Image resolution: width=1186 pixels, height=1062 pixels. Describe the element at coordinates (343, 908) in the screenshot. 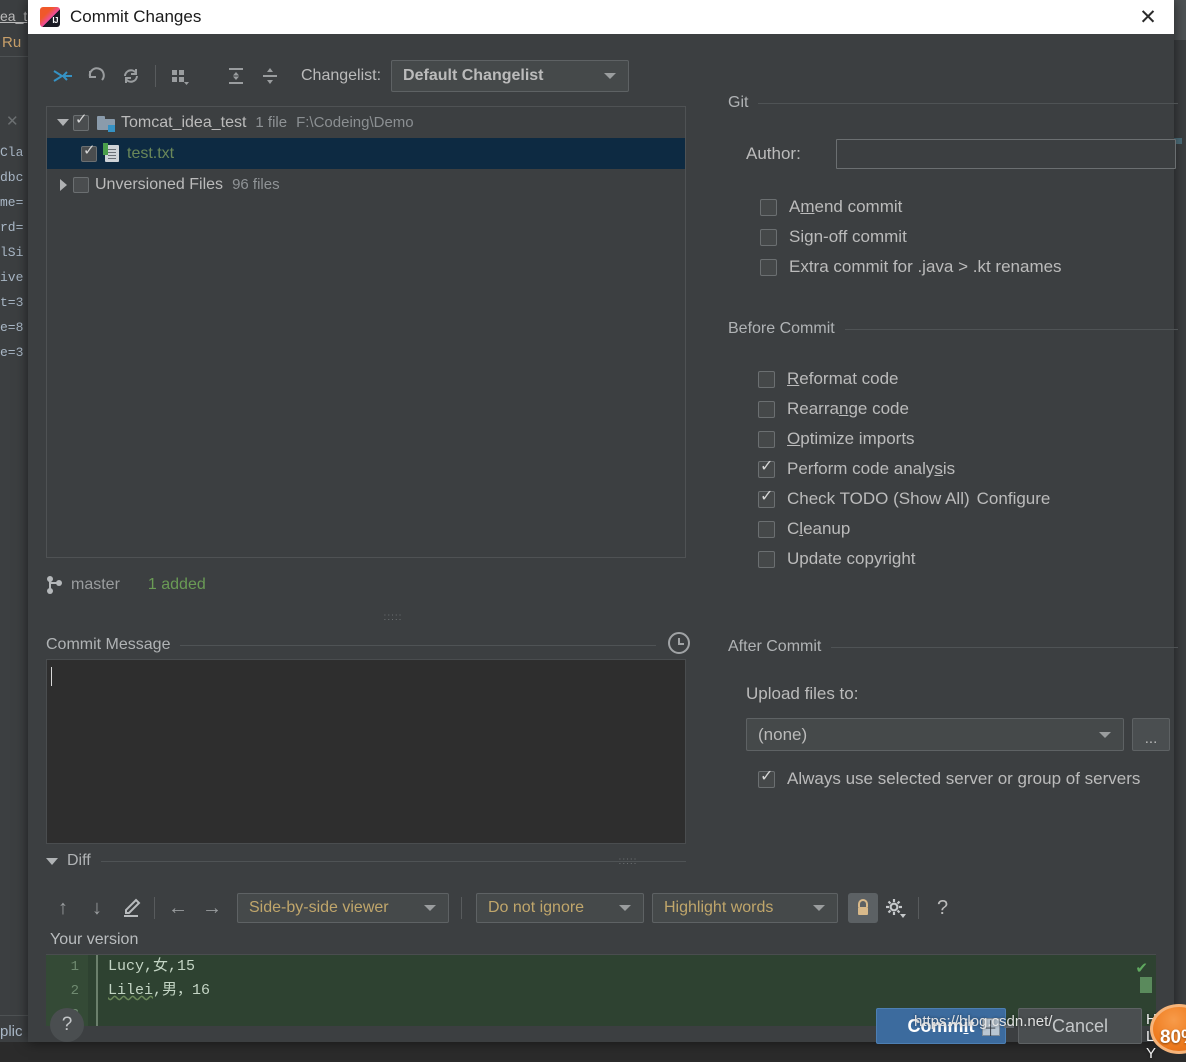

I see `diff-viewer-mode-dropdown: Side-by-side viewer` at that location.